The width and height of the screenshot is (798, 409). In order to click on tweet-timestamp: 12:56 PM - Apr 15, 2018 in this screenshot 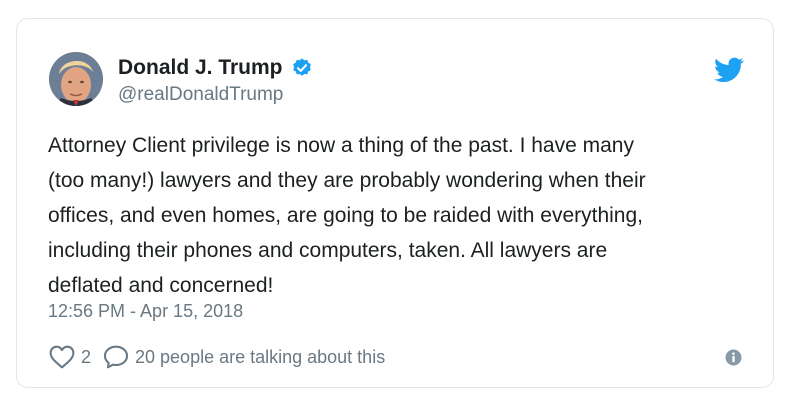, I will do `click(145, 311)`.